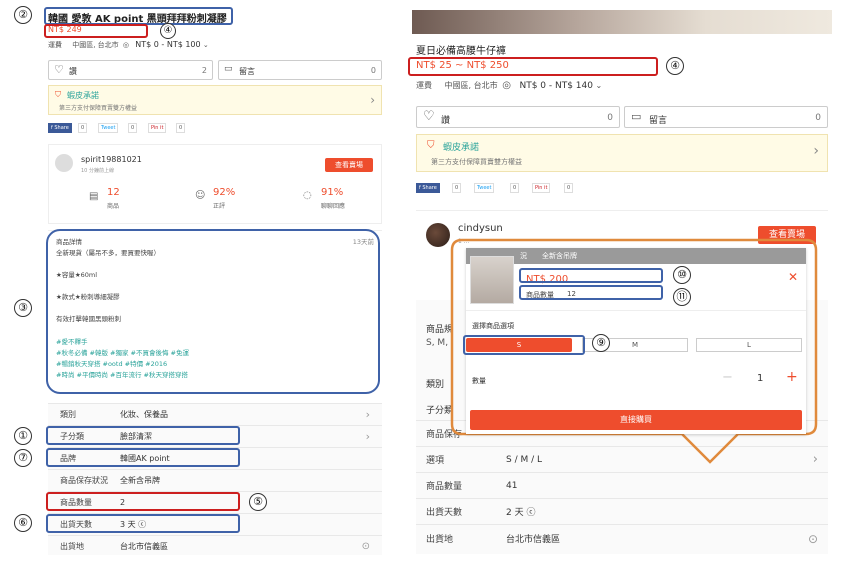 The height and width of the screenshot is (578, 859). What do you see at coordinates (521, 513) in the screenshot?
I see `spec-value: 2 天 ⓒ` at bounding box center [521, 513].